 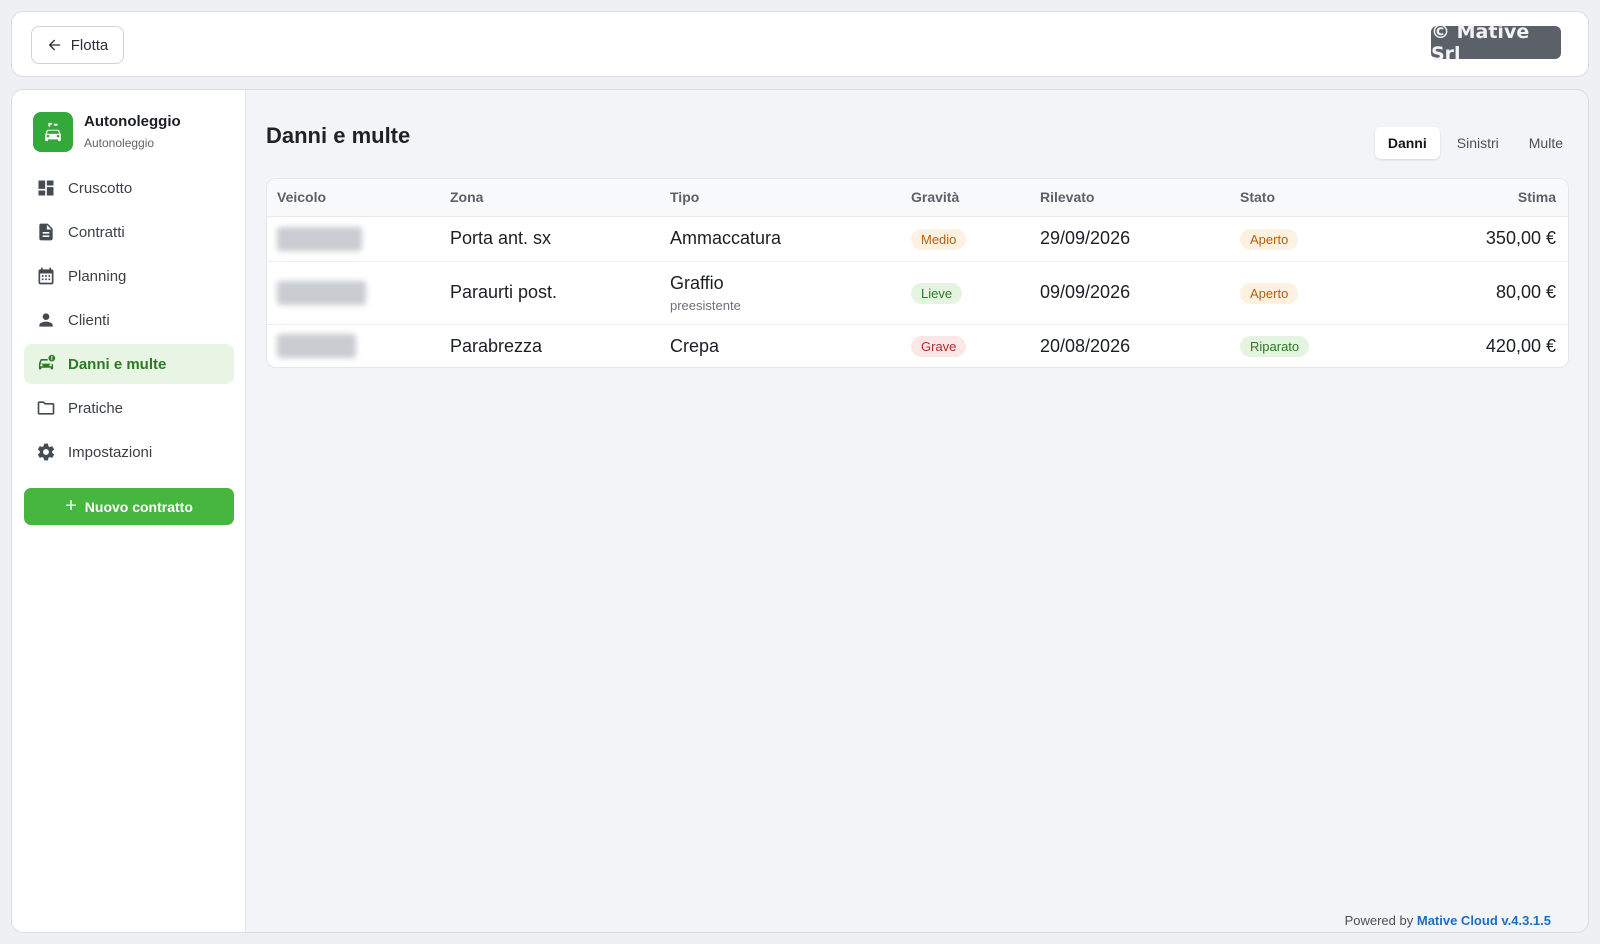 What do you see at coordinates (110, 452) in the screenshot?
I see `sidebar-item-label: Impostazioni` at bounding box center [110, 452].